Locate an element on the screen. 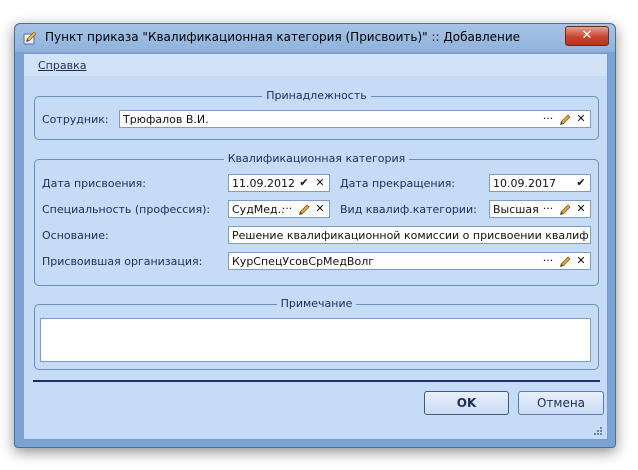 Image resolution: width=638 pixels, height=470 pixels. organization-value: КурСпецУсовСрМедВолг is located at coordinates (303, 261).